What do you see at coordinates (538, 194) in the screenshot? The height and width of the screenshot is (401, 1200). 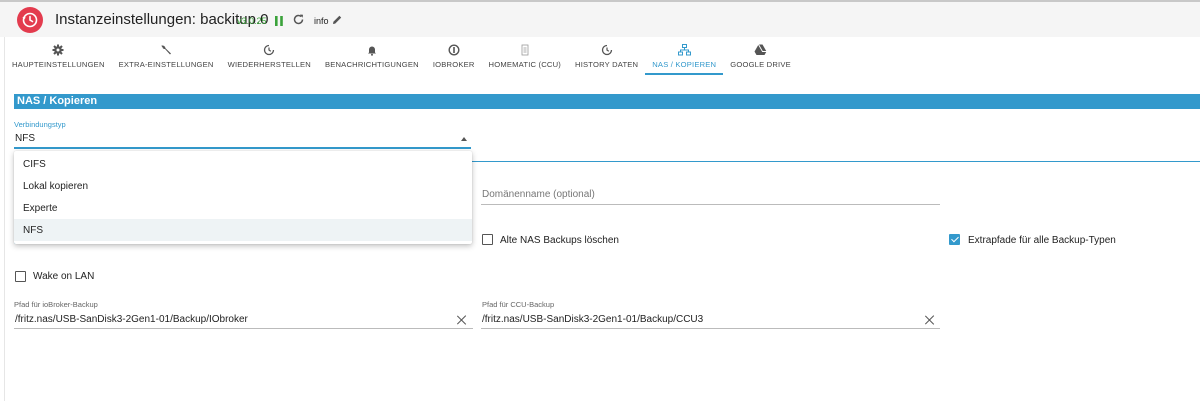 I see `domain-name-field: Domänenname (optional)` at bounding box center [538, 194].